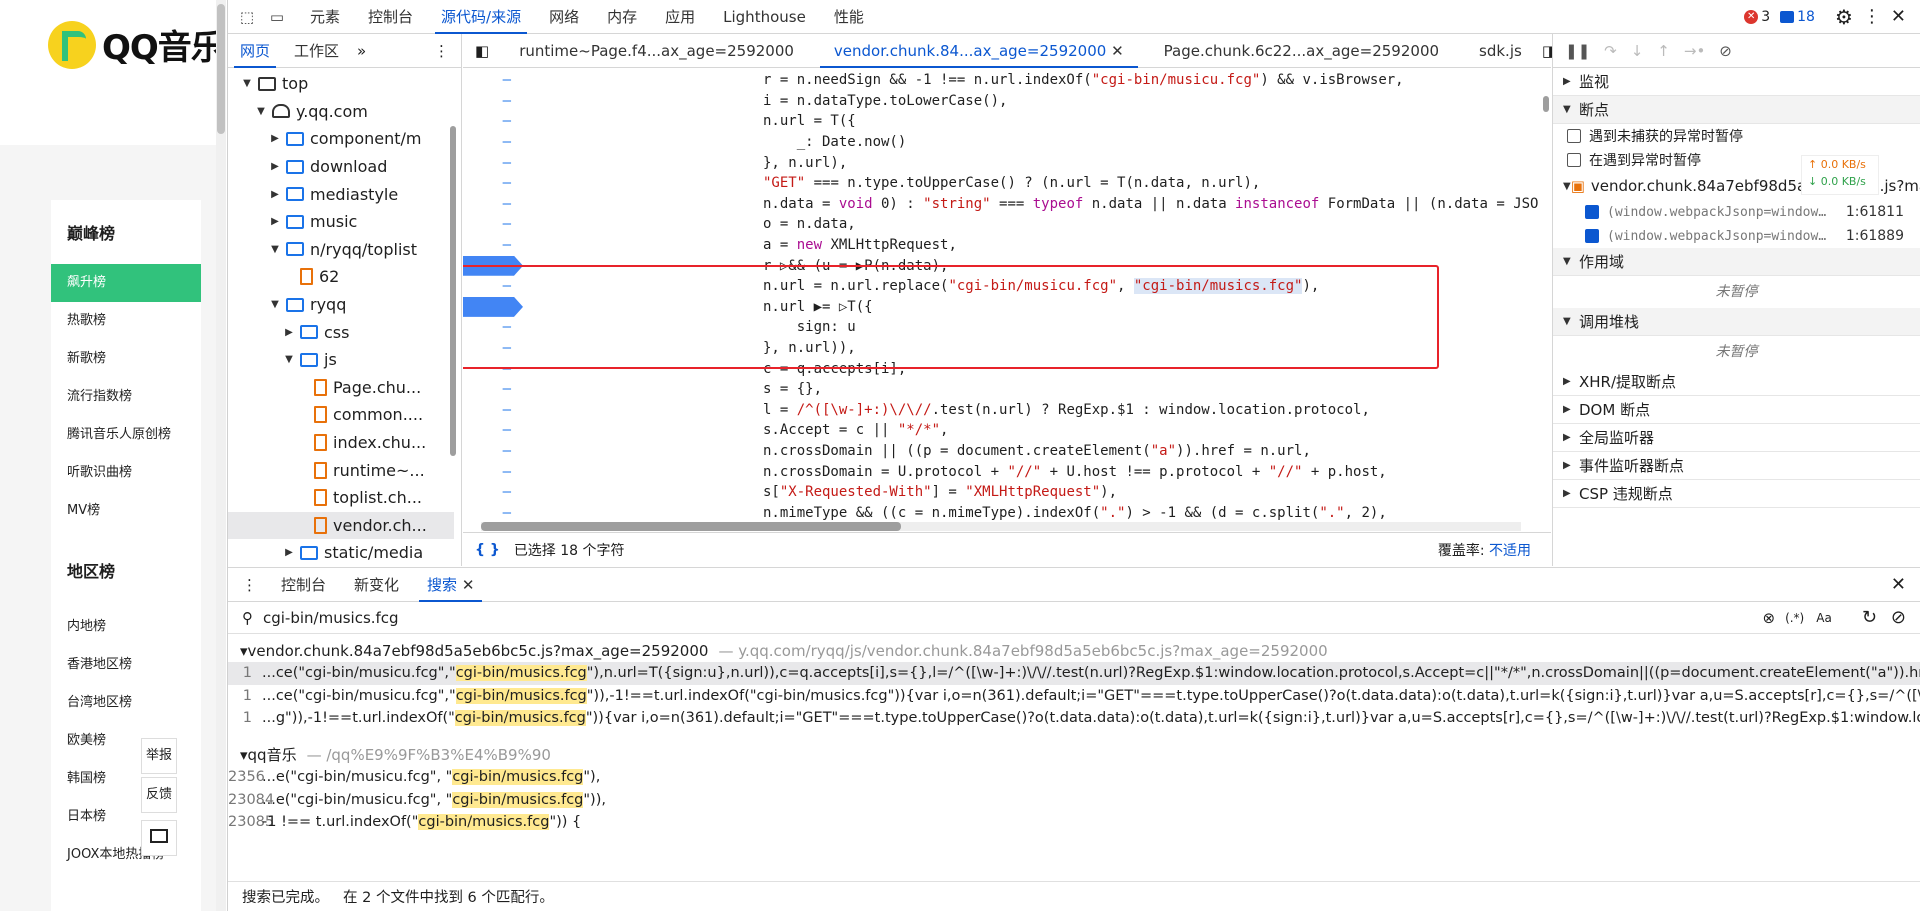 This screenshot has height=911, width=1920. I want to click on tree-node: ▼ top, so click(341, 84).